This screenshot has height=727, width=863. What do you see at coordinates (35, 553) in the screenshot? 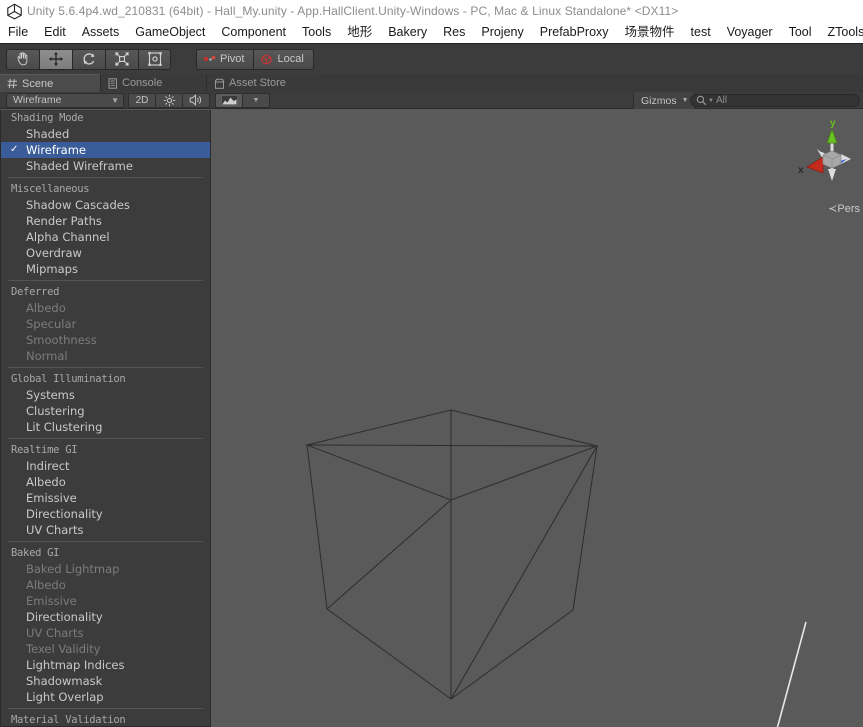
I see `menu-section-header: Baked GI` at bounding box center [35, 553].